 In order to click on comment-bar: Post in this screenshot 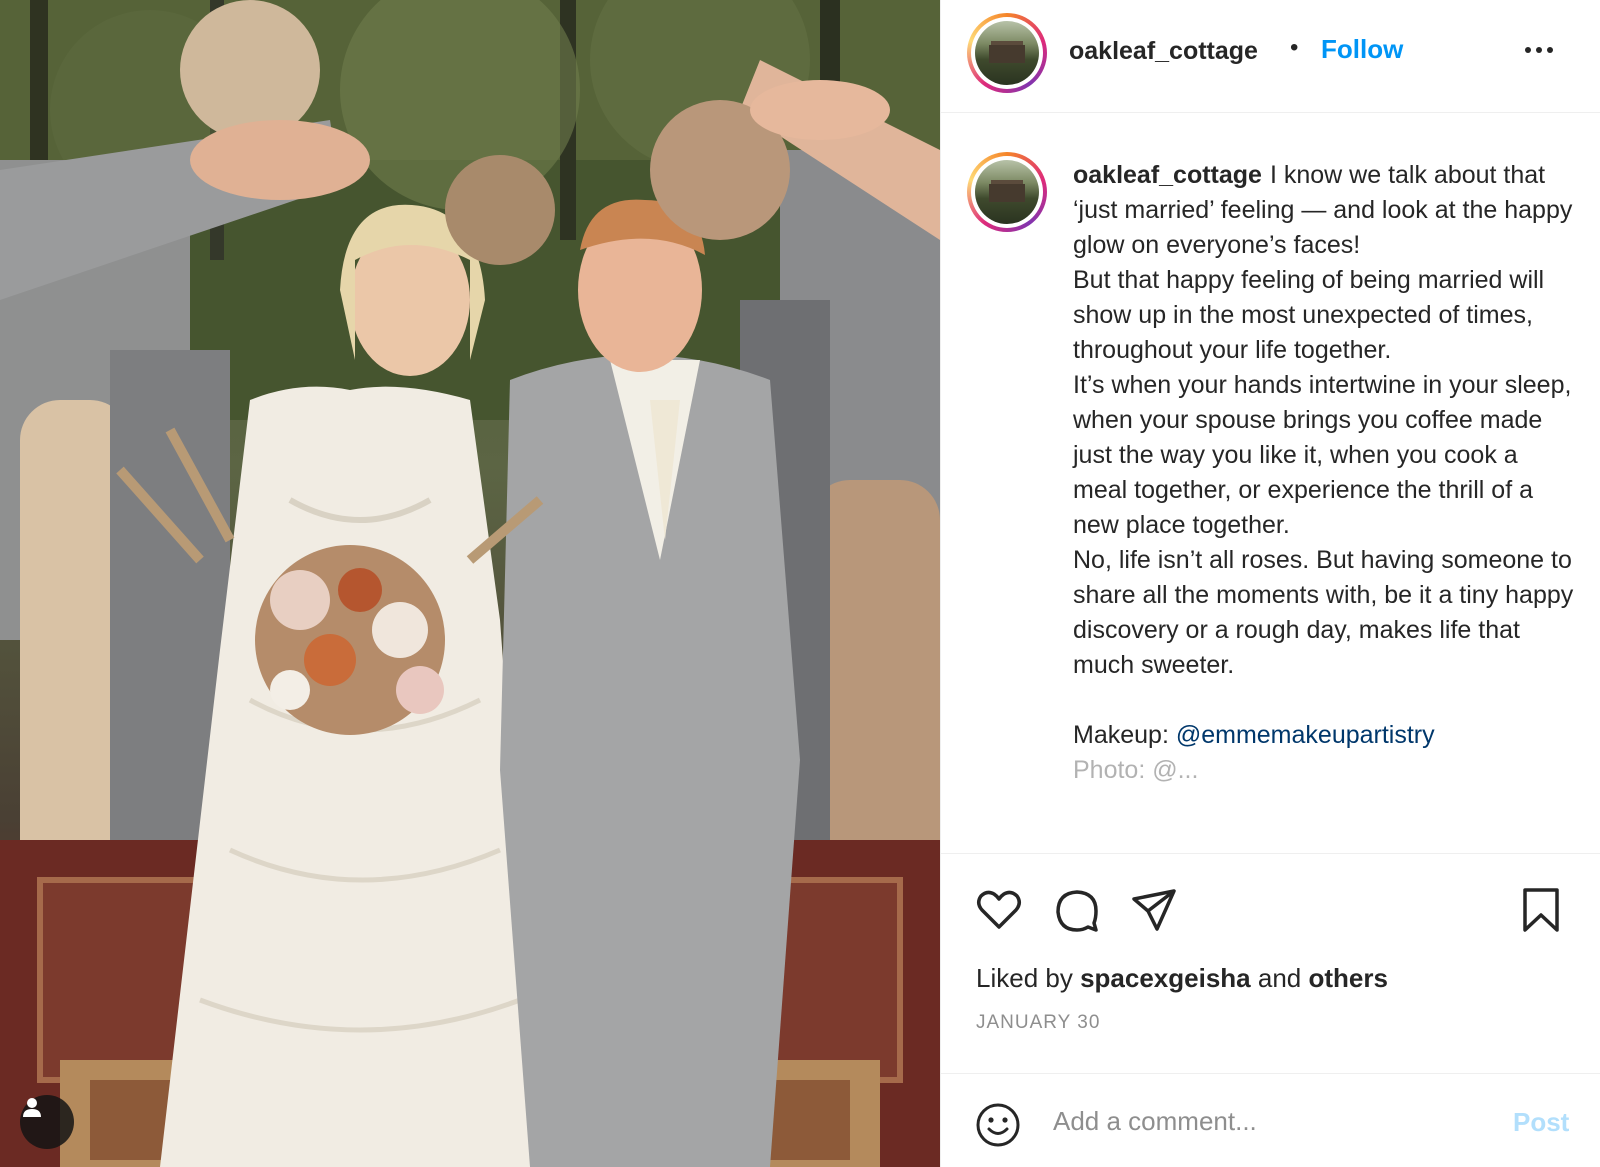, I will do `click(1270, 1120)`.